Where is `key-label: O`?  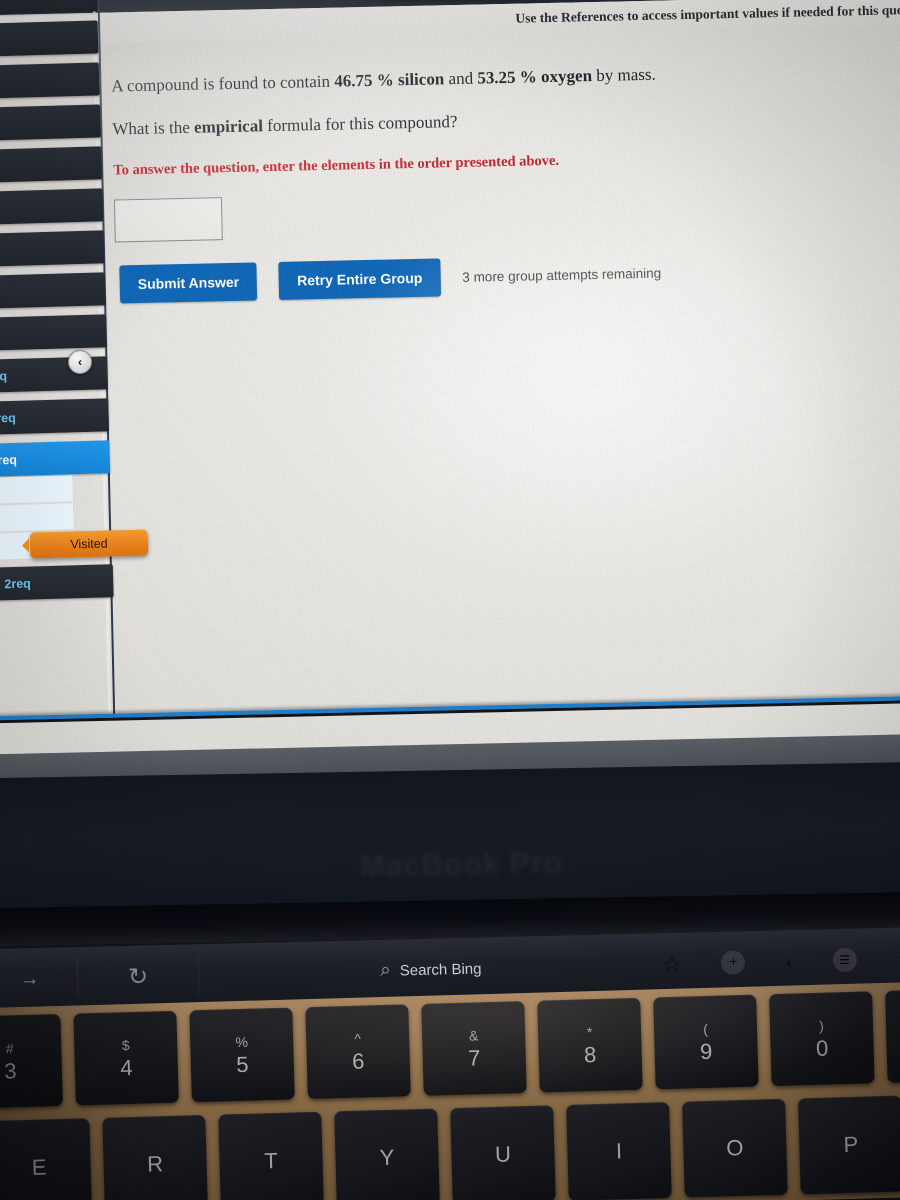 key-label: O is located at coordinates (734, 1147).